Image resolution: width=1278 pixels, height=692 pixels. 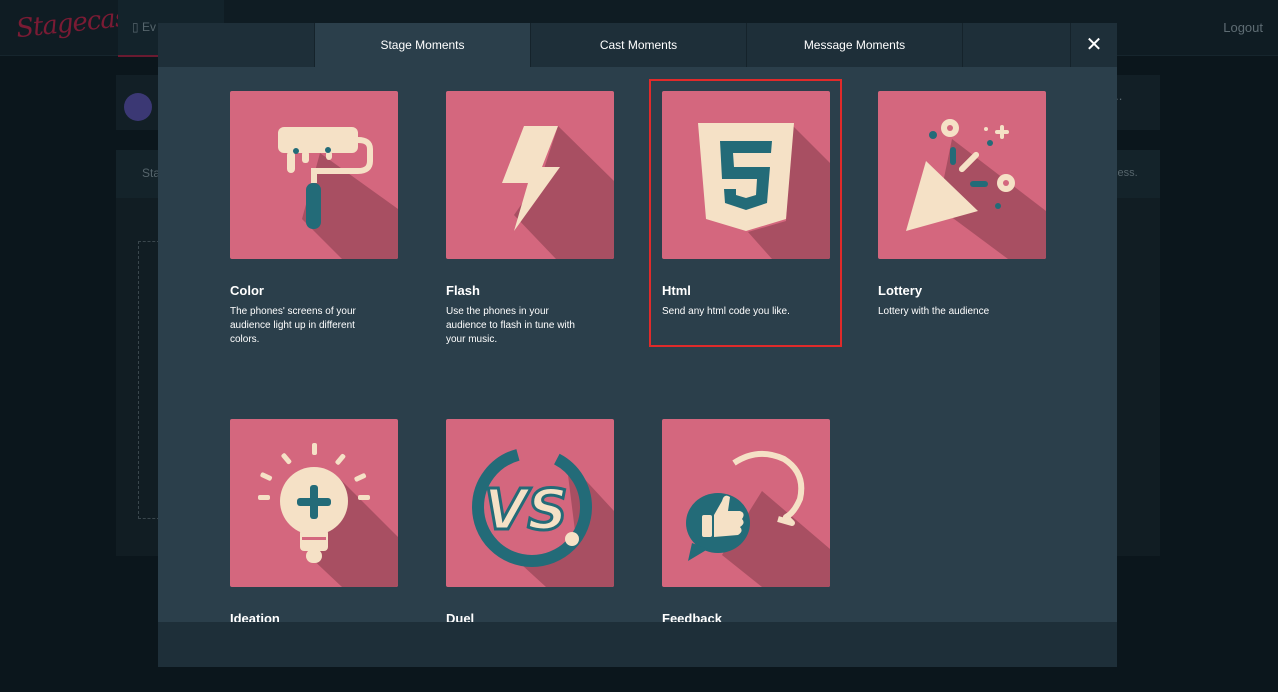 What do you see at coordinates (1016, 45) in the screenshot?
I see `tab-spacer` at bounding box center [1016, 45].